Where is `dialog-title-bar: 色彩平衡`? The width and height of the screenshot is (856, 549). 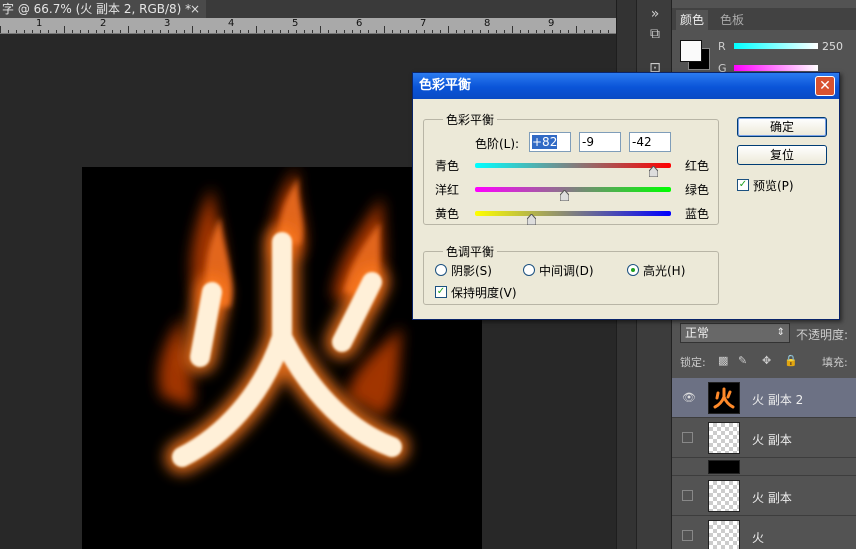
dialog-title-bar: 色彩平衡 is located at coordinates (626, 86).